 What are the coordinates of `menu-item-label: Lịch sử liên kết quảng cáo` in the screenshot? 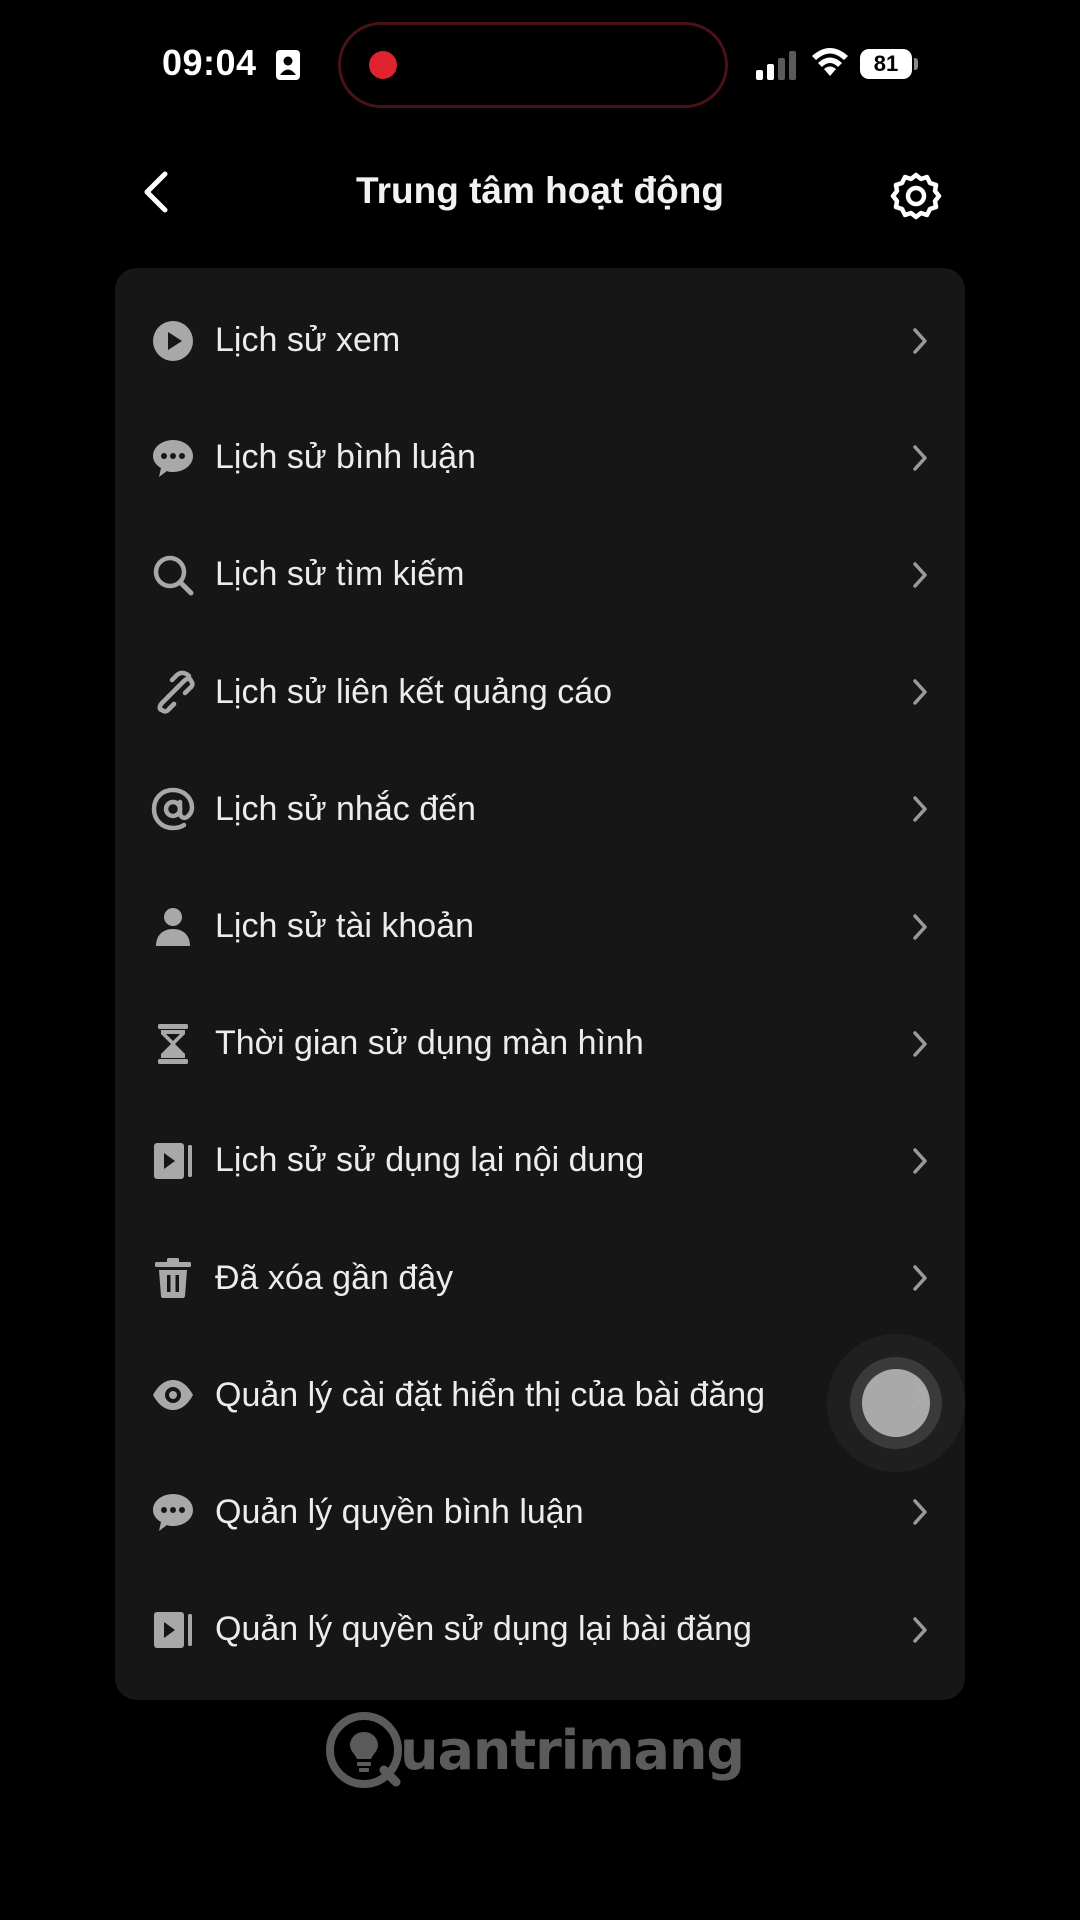 It's located at (414, 691).